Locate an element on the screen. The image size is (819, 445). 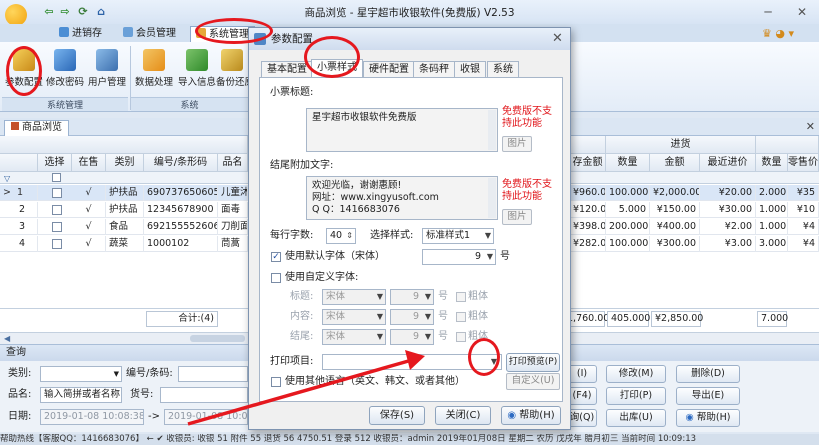
default-font-size-select: 9 ▼ is located at coordinates (459, 257).